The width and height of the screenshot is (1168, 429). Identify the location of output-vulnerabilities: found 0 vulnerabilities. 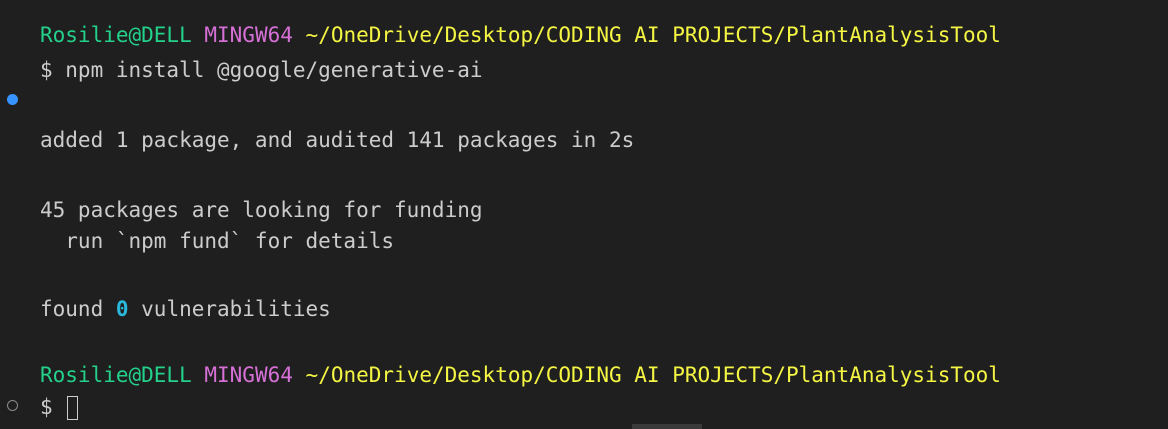
(185, 309).